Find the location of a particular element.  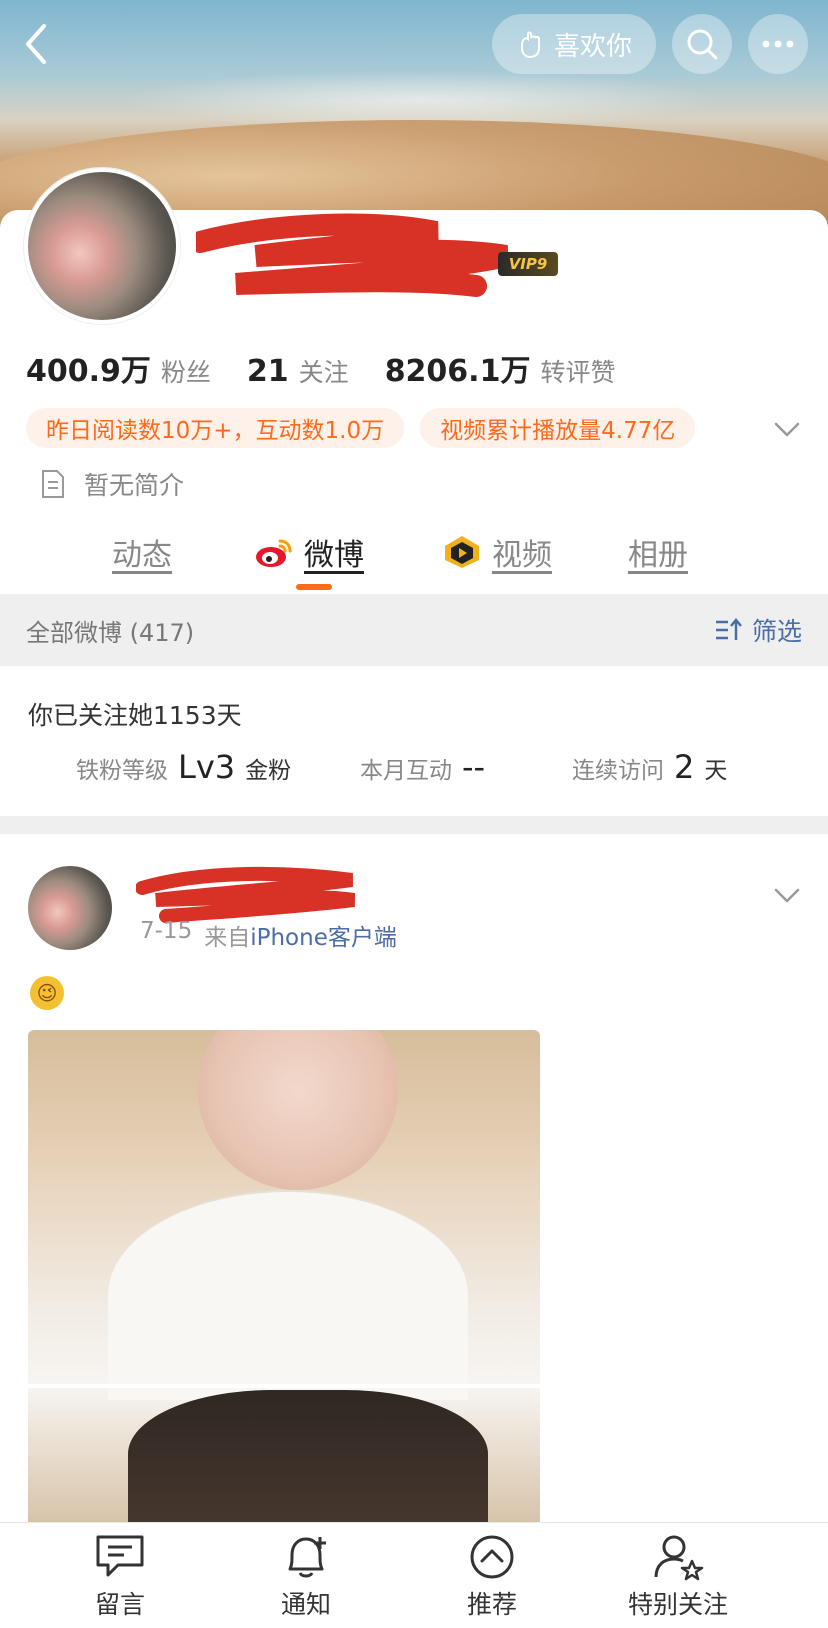

fan-level-label: 铁粉等级 is located at coordinates (122, 771).